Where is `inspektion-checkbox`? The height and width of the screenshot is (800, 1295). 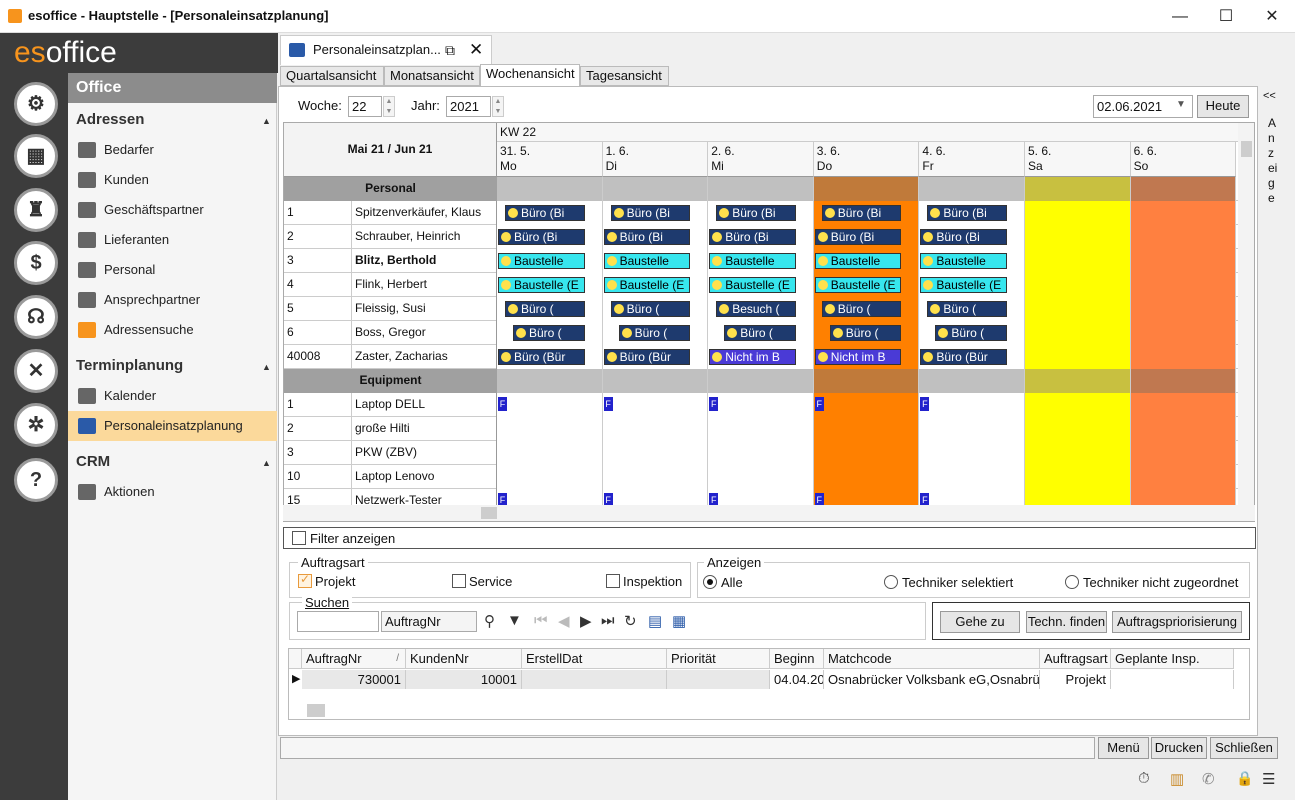
inspektion-checkbox is located at coordinates (613, 581).